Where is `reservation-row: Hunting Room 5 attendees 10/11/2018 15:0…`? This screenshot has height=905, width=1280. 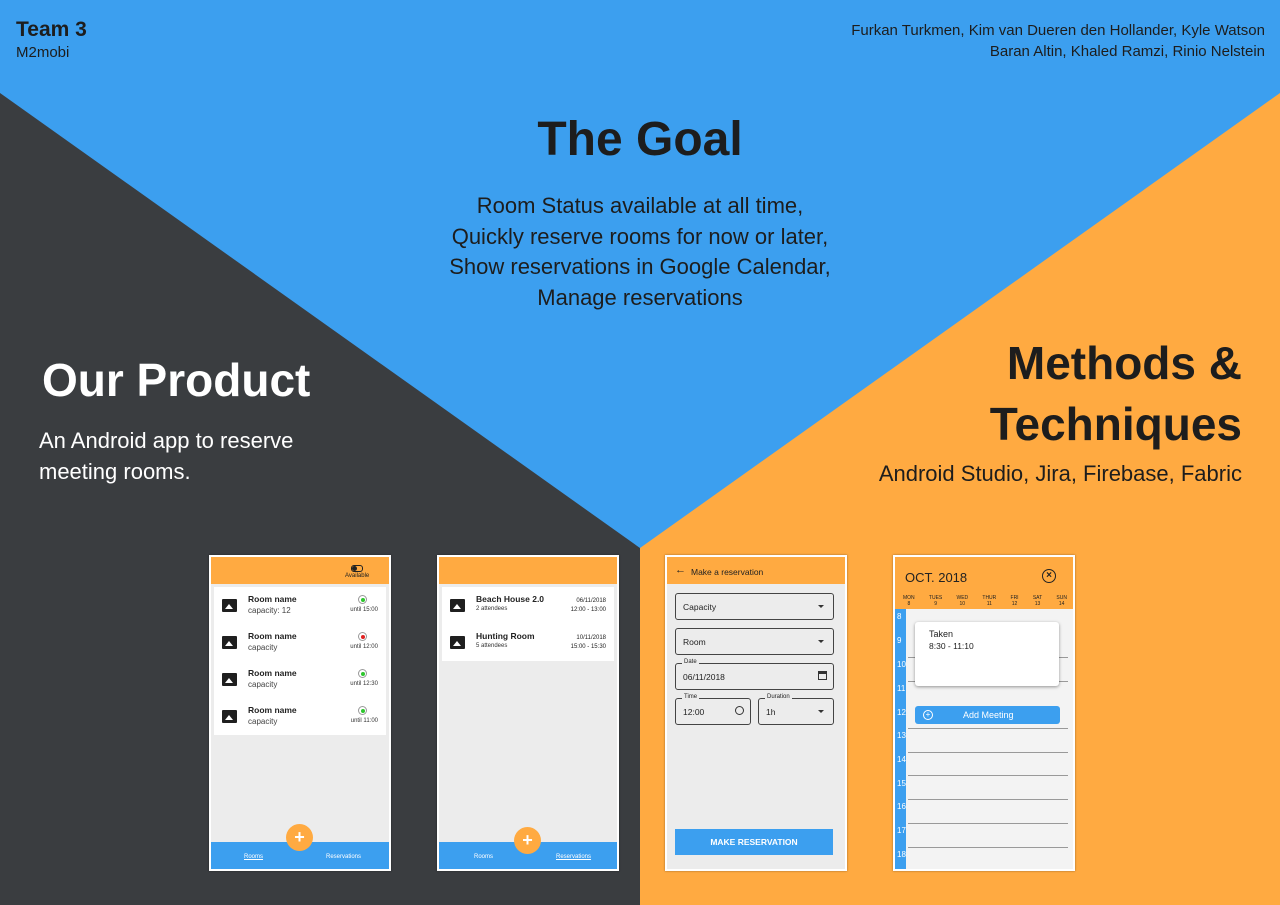
reservation-row: Hunting Room 5 attendees 10/11/2018 15:0… is located at coordinates (528, 642).